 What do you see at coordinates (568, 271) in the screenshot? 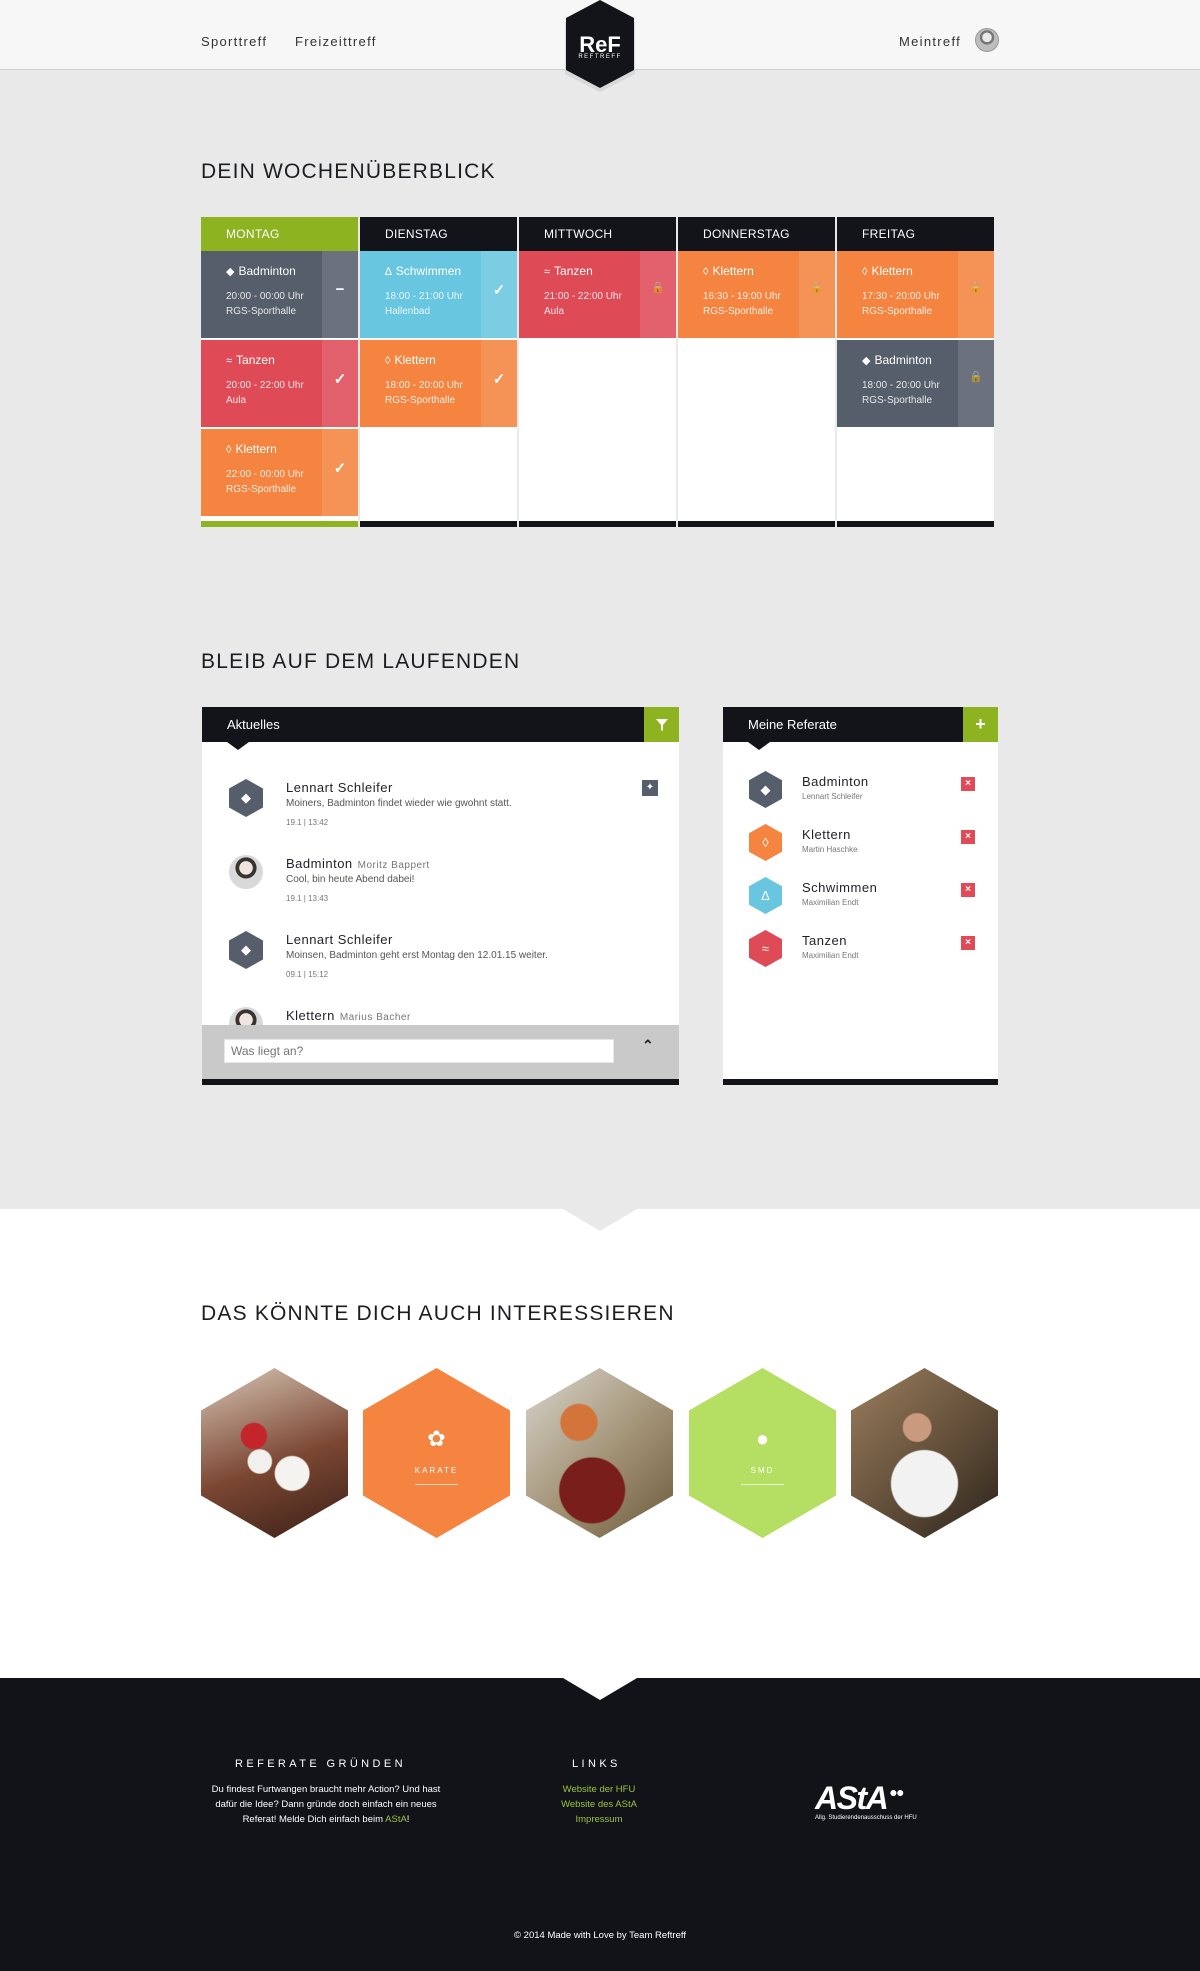
I see `event-title: ≈ Tanzen` at bounding box center [568, 271].